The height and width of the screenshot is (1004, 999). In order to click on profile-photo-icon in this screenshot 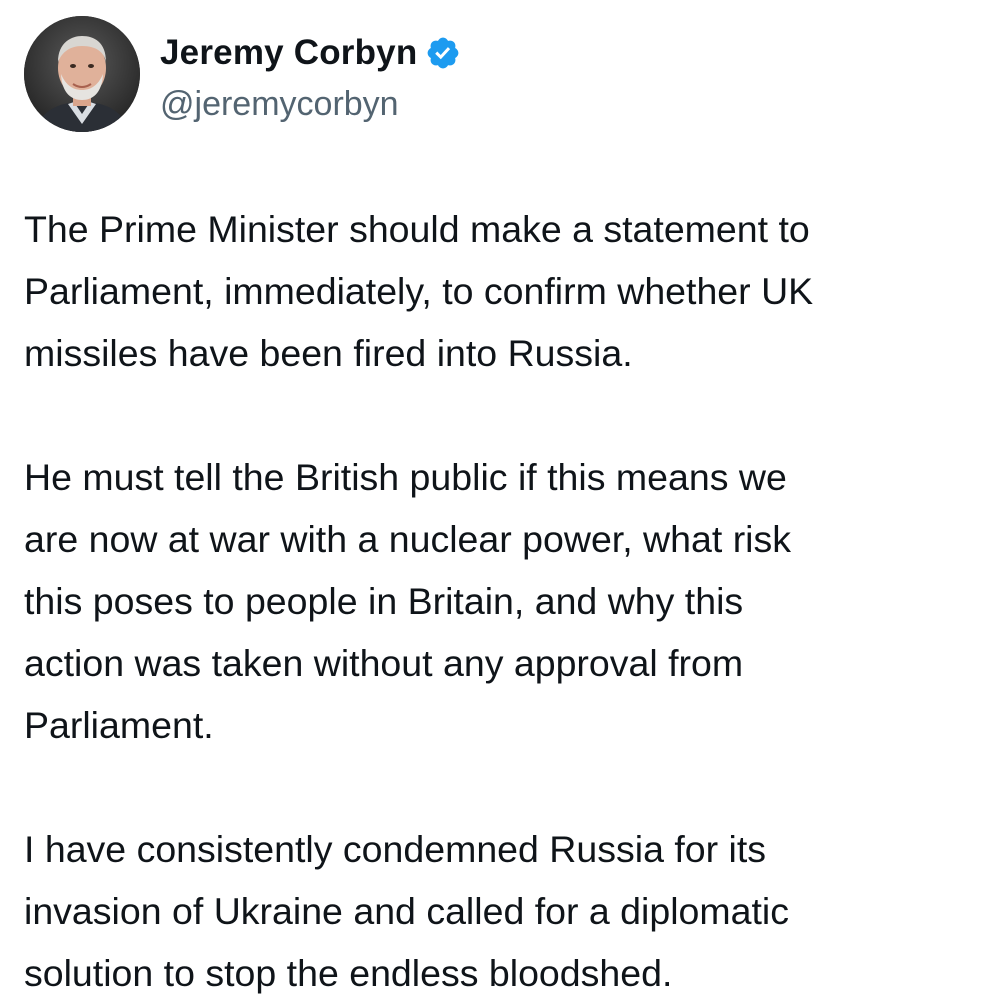, I will do `click(82, 74)`.